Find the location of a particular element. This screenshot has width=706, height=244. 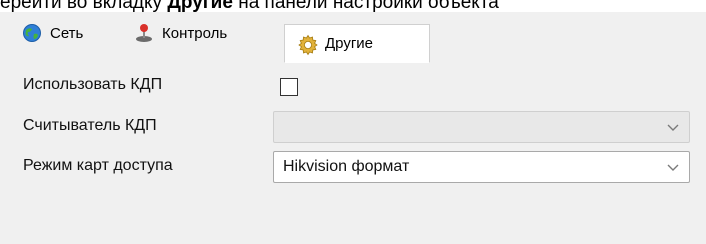

card-mode-label: Режим карт доступа is located at coordinates (98, 165).